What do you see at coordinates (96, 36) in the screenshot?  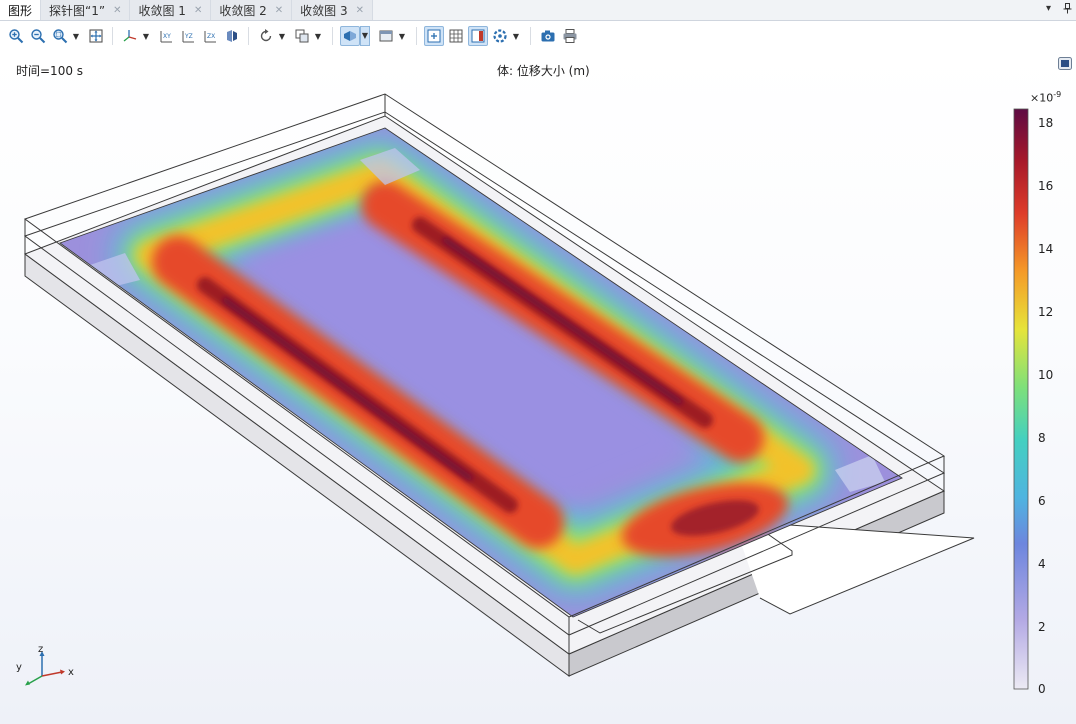 I see `zoom-extents-icon` at bounding box center [96, 36].